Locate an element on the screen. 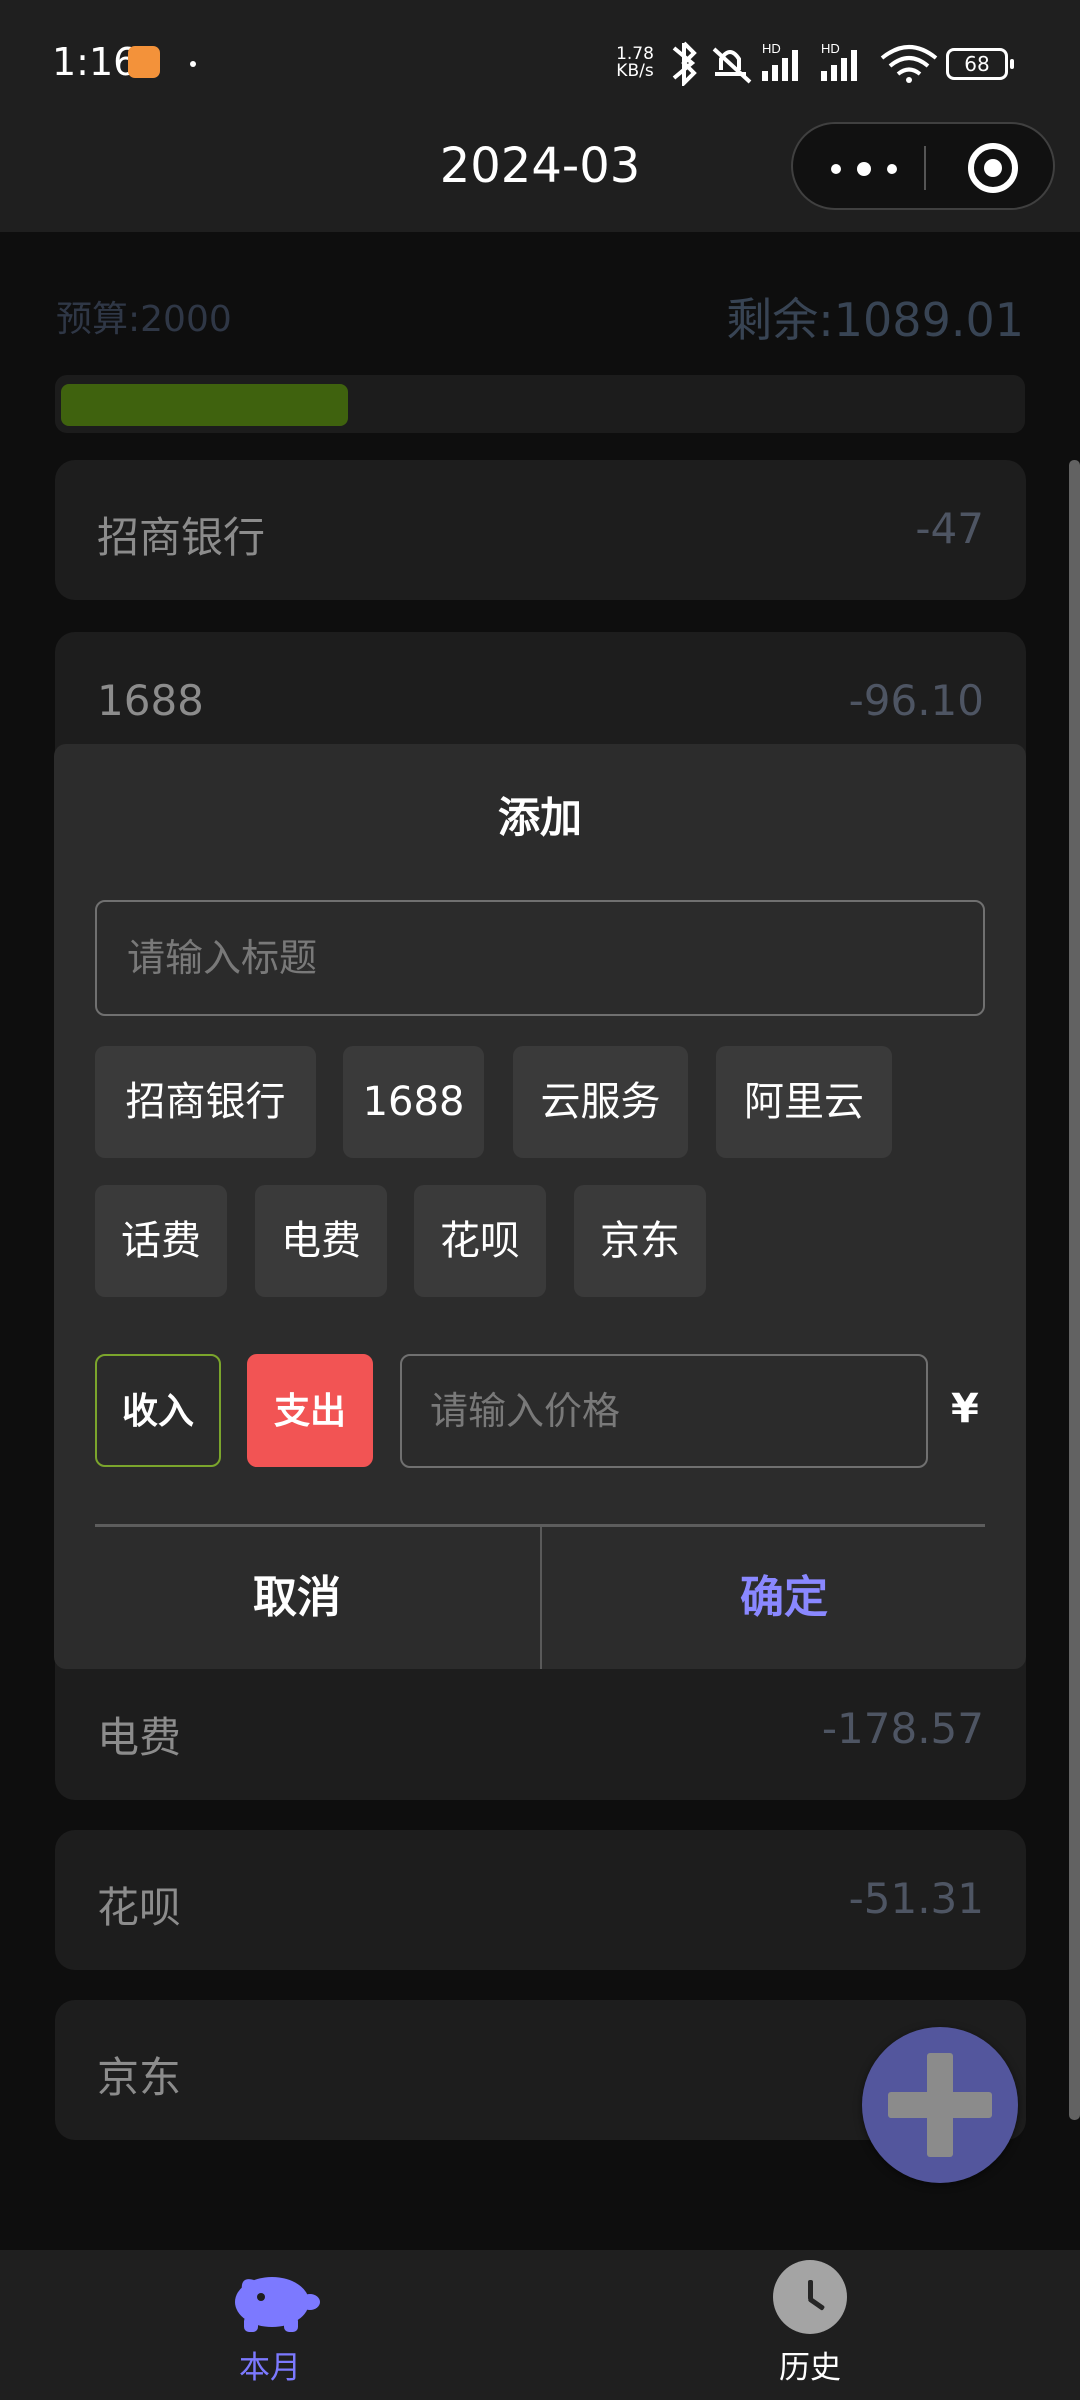 This screenshot has height=2400, width=1080. budget-progress-bar is located at coordinates (540, 404).